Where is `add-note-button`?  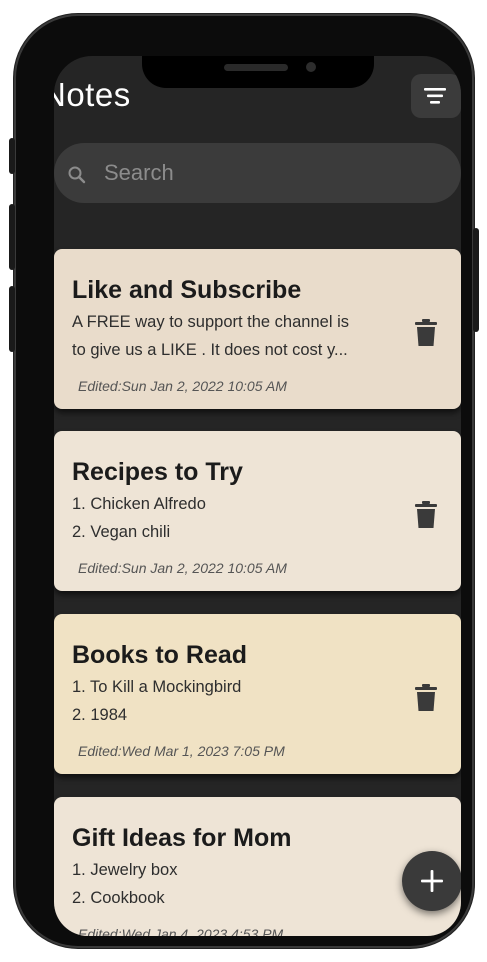
add-note-button is located at coordinates (431, 881).